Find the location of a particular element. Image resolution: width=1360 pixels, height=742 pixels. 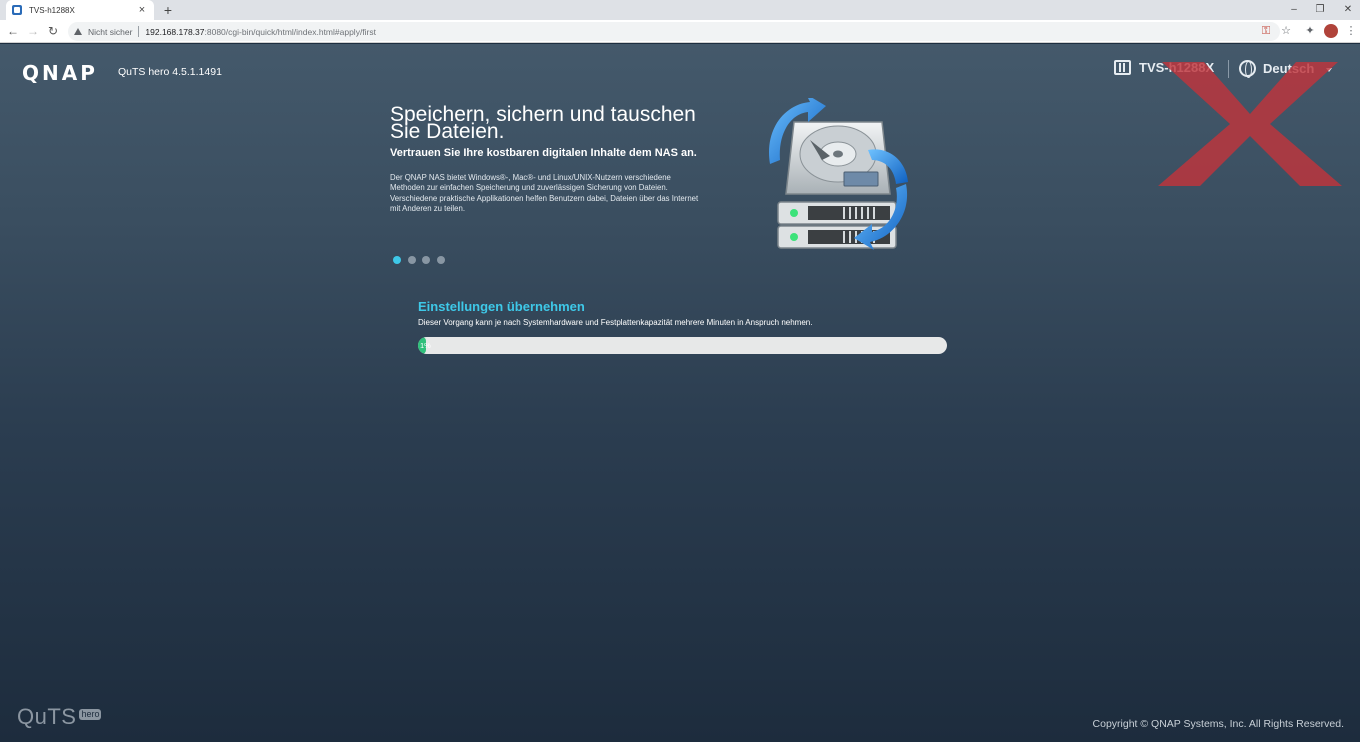

progress-percent: 1% is located at coordinates (425, 345).